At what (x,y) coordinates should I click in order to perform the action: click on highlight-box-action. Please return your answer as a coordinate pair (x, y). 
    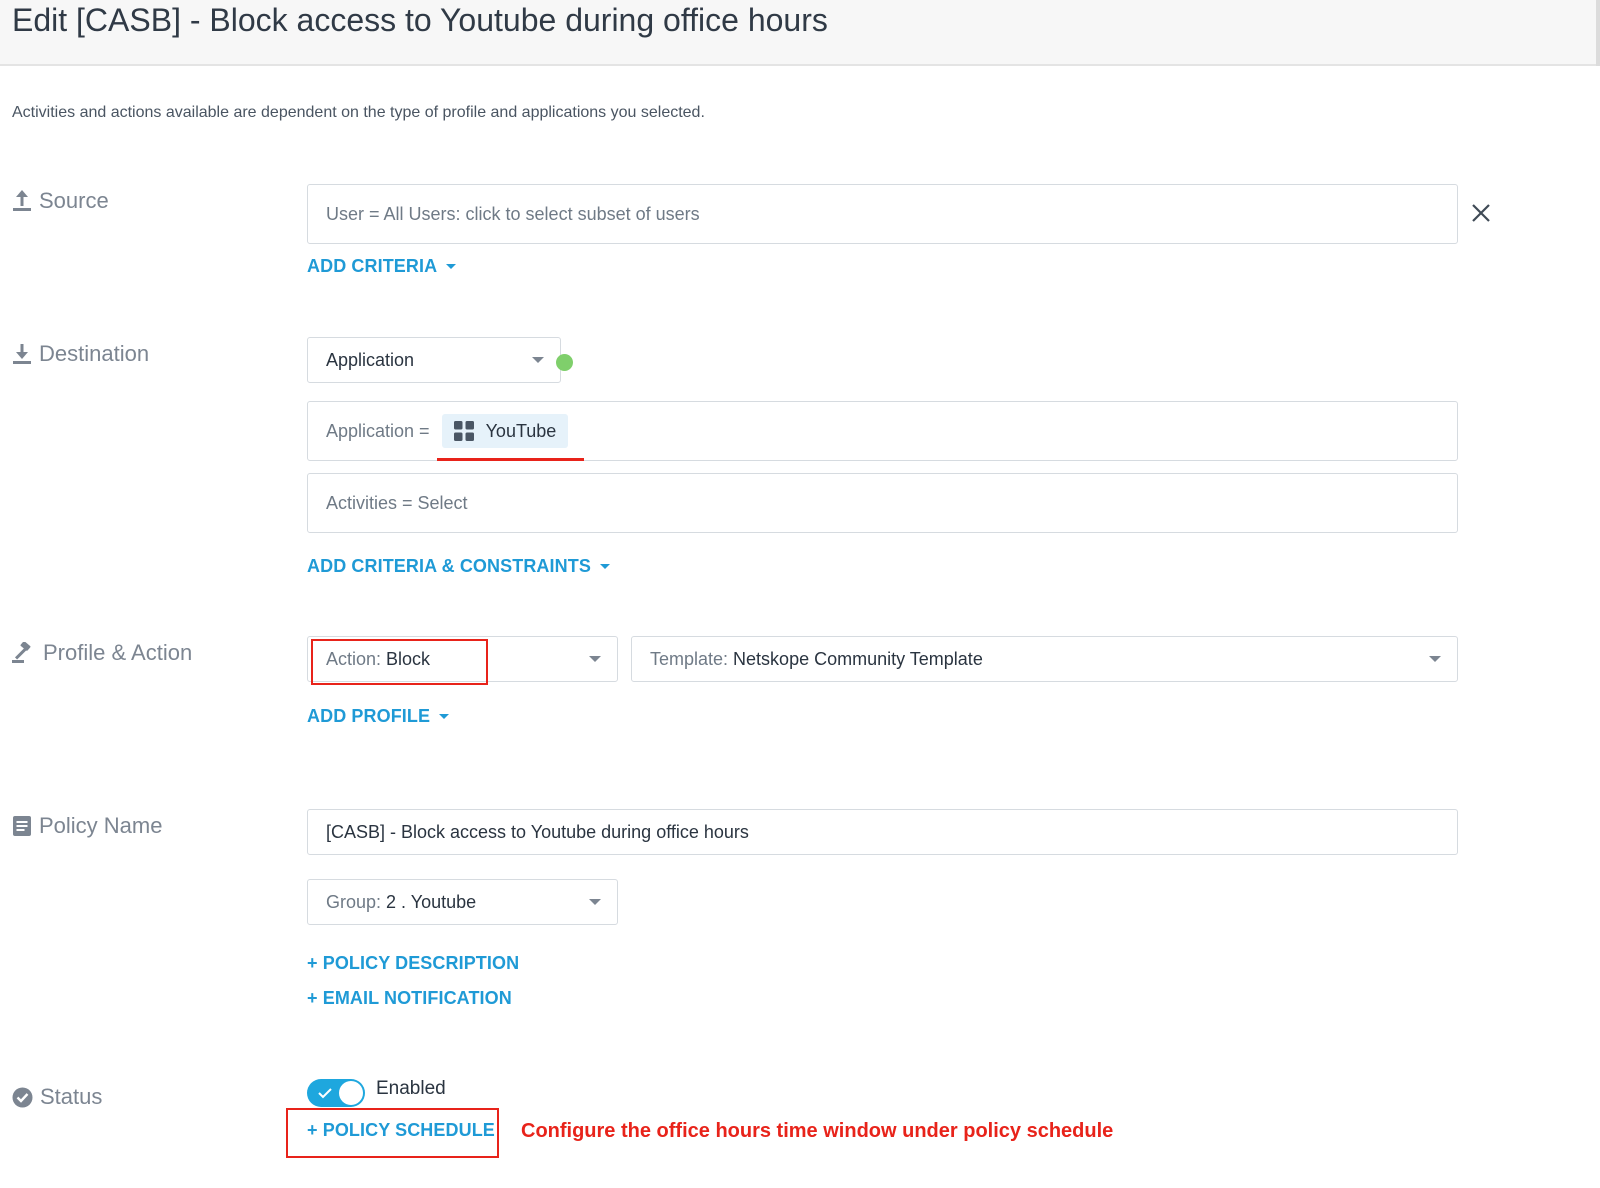
    Looking at the image, I should click on (399, 662).